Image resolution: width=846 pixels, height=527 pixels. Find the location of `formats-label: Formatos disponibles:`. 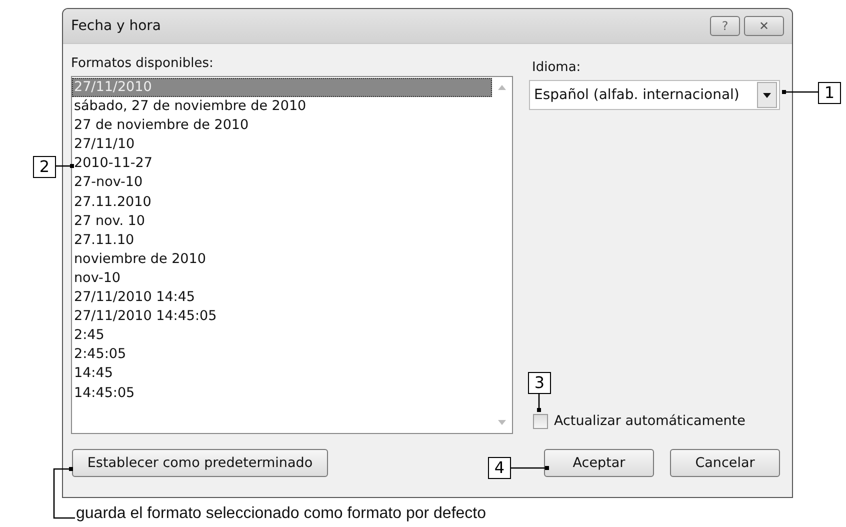

formats-label: Formatos disponibles: is located at coordinates (142, 64).